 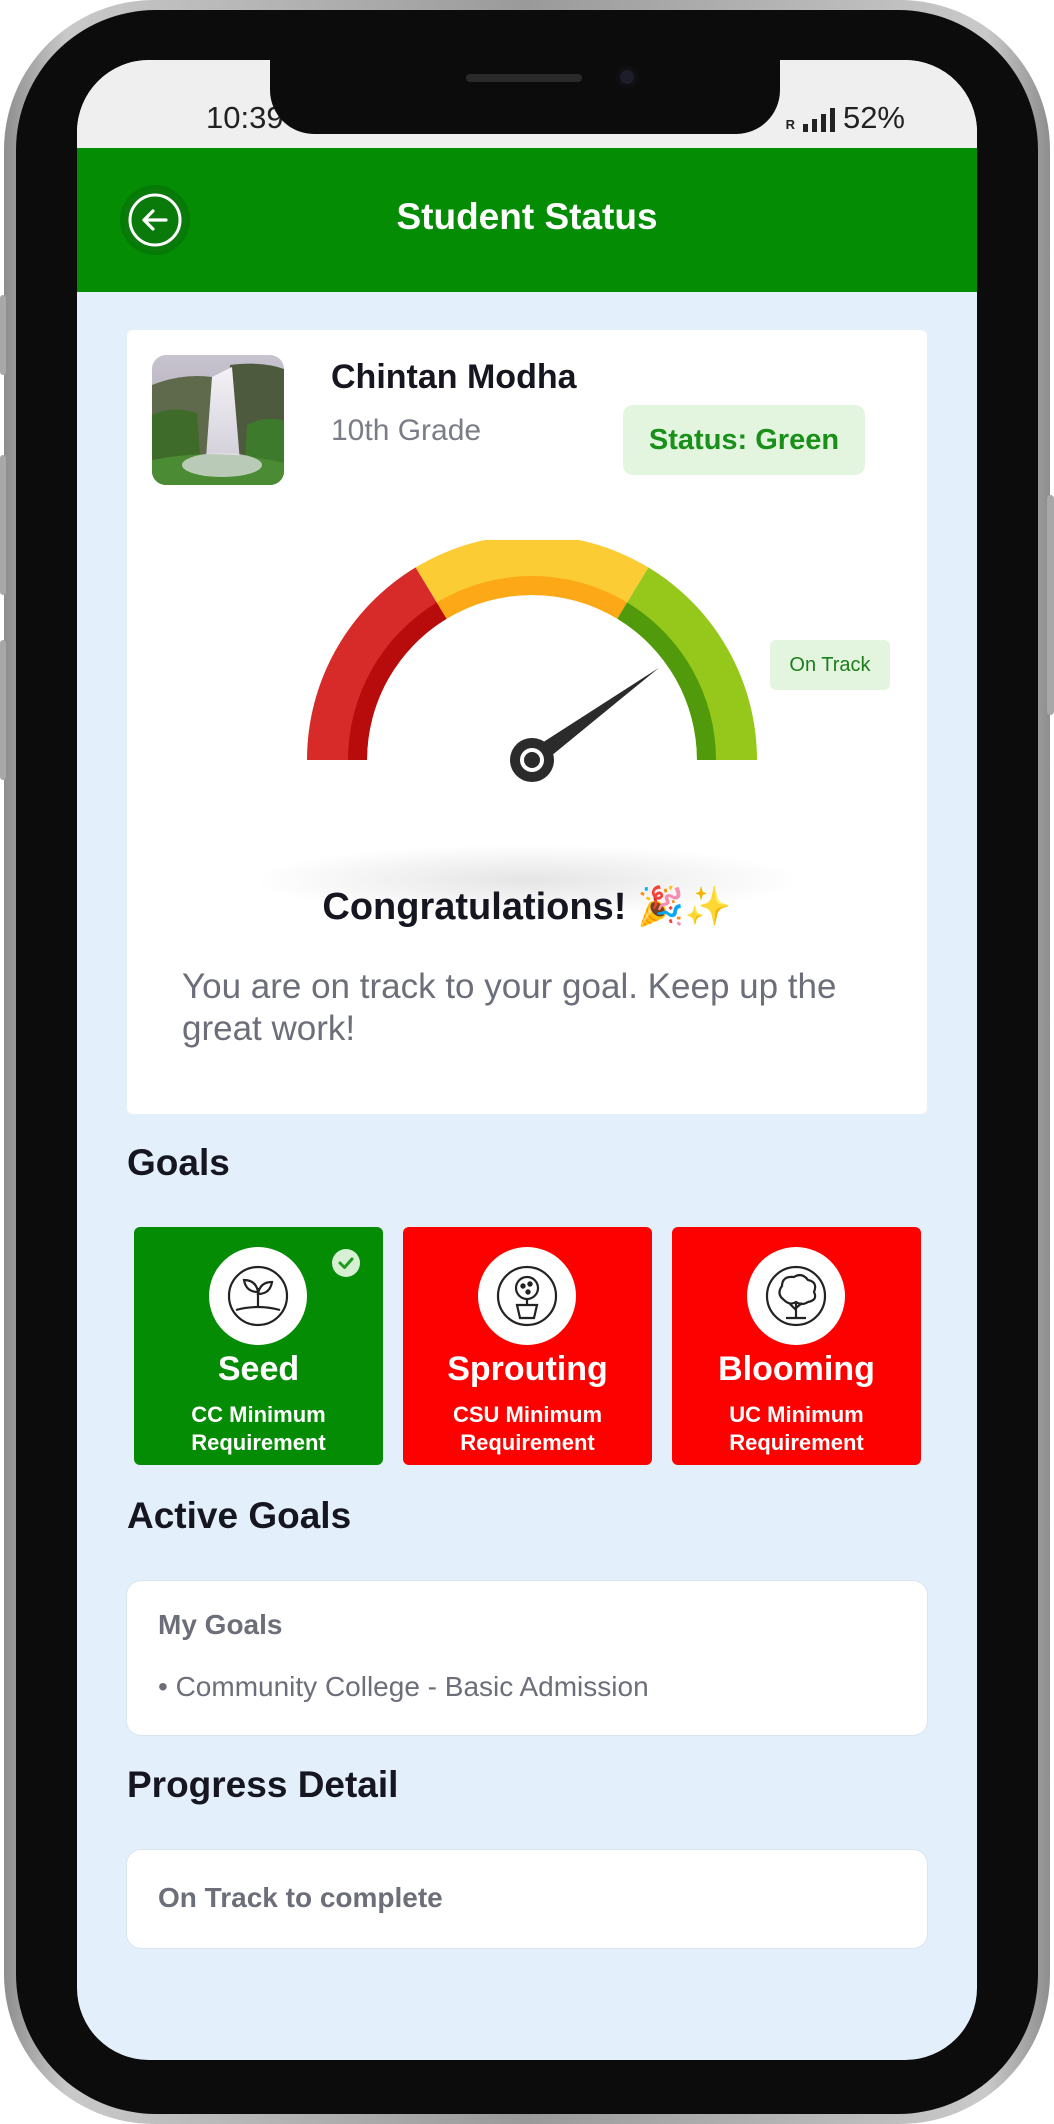 I want to click on progress-detail-card: On Track to complete, so click(x=527, y=1899).